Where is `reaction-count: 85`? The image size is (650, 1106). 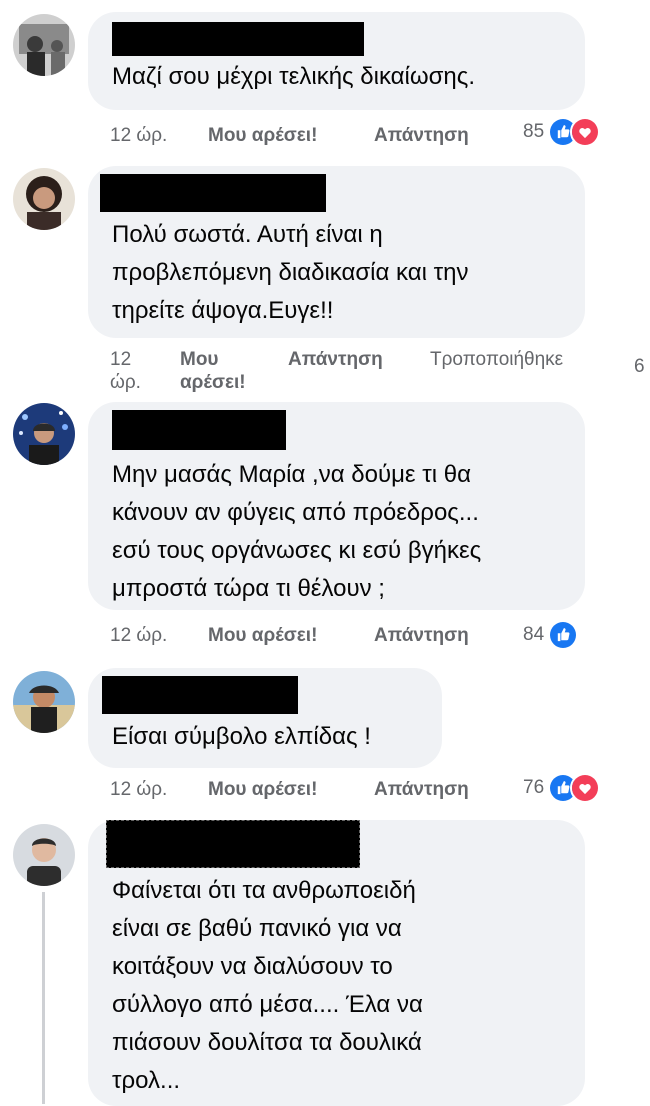
reaction-count: 85 is located at coordinates (534, 131).